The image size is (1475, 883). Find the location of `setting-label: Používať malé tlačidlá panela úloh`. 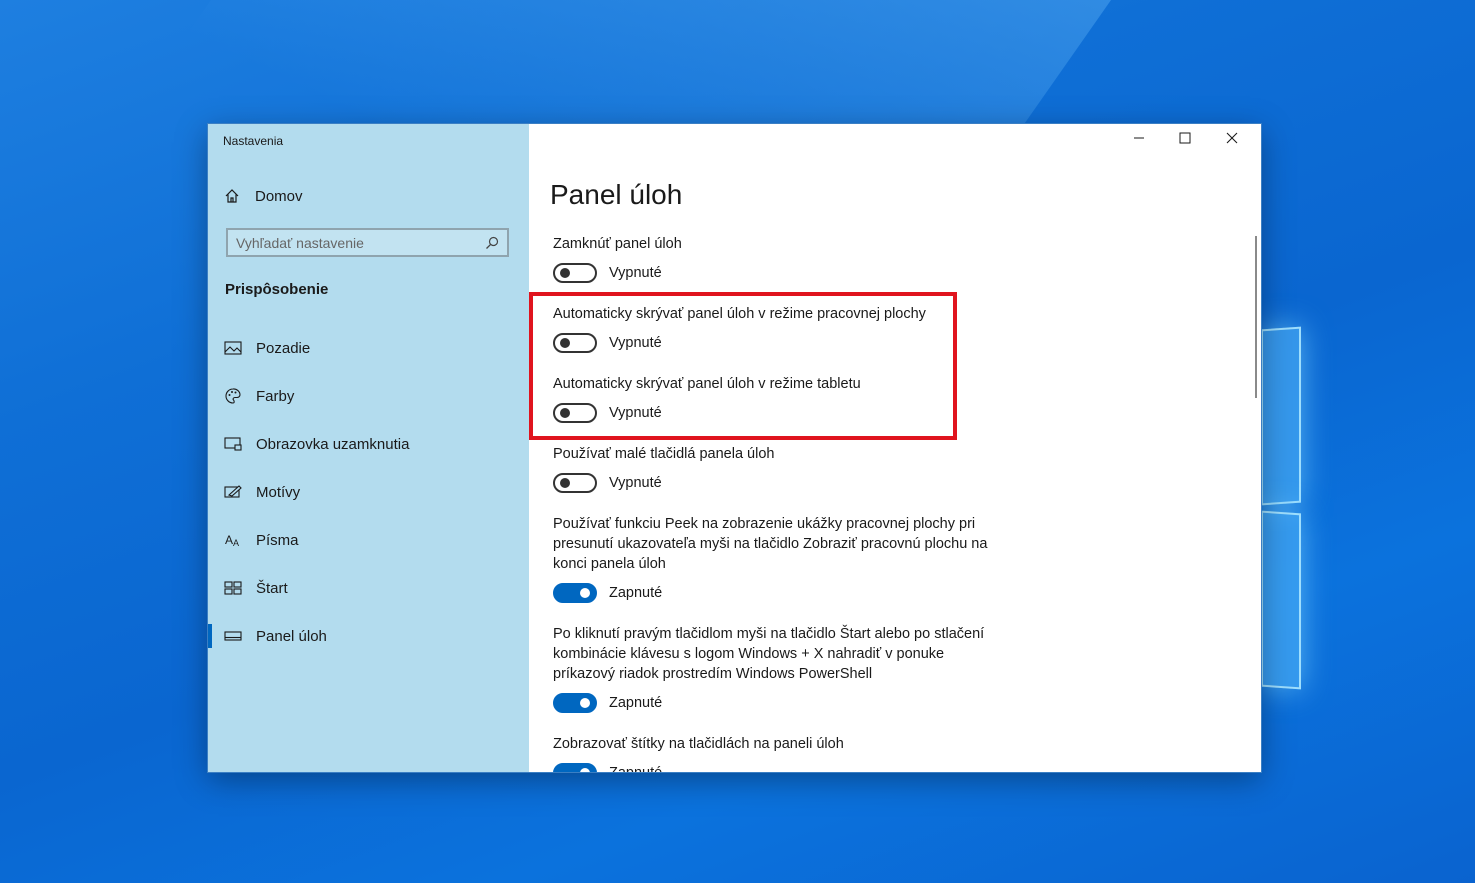

setting-label: Používať malé tlačidlá panela úloh is located at coordinates (664, 454).